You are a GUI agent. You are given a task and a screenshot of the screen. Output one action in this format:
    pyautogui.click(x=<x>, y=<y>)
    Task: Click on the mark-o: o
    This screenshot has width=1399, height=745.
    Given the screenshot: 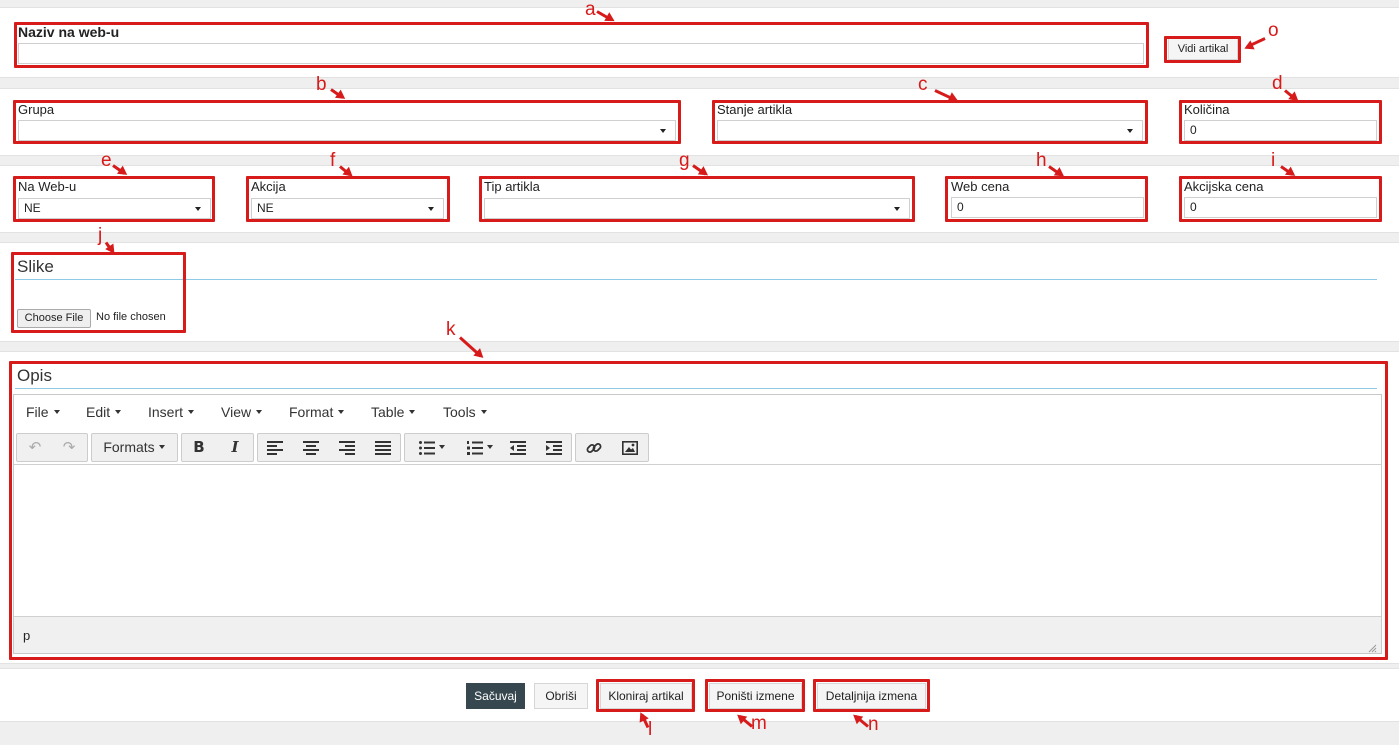 What is the action you would take?
    pyautogui.click(x=1273, y=30)
    